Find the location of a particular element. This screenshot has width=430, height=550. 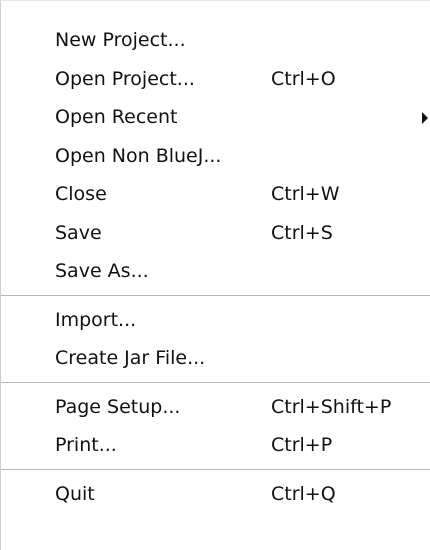

menu-item-open-recent: Open Recent is located at coordinates (215, 117).